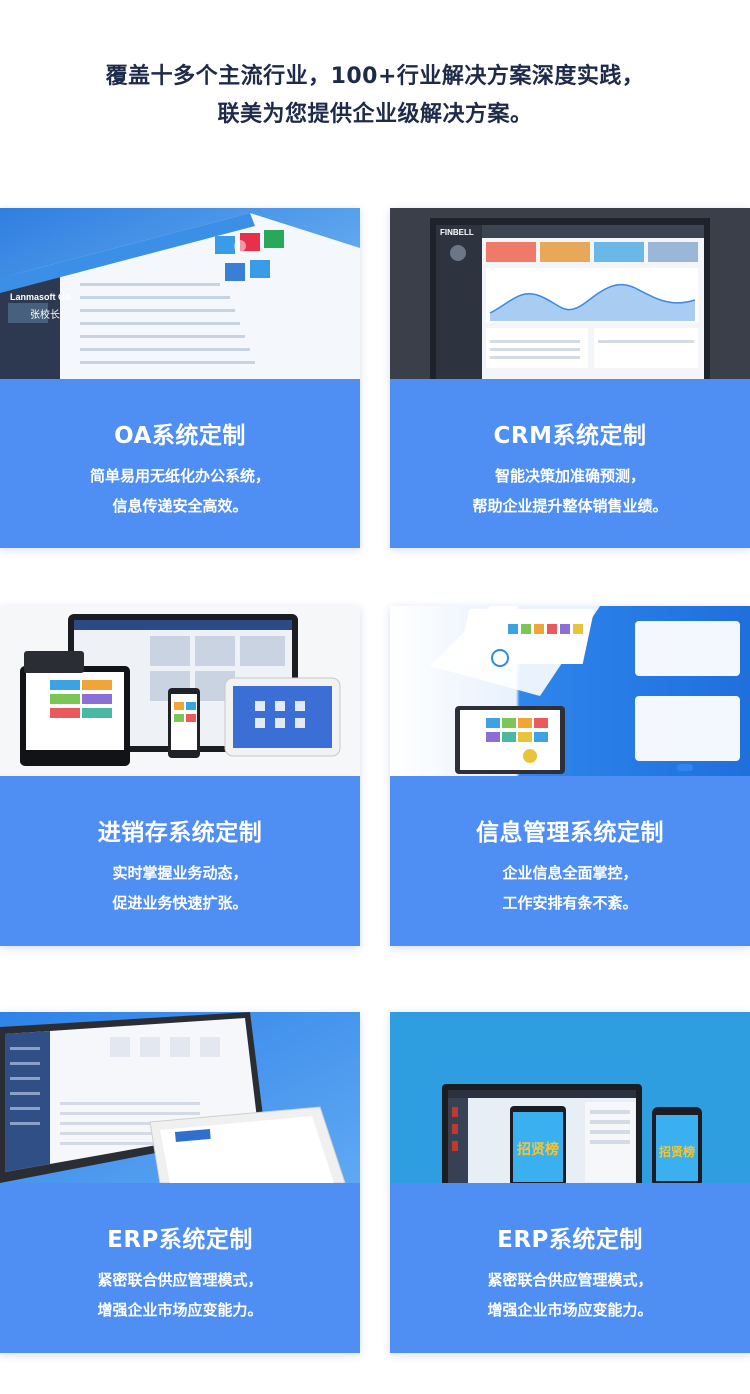 The width and height of the screenshot is (750, 1394). Describe the element at coordinates (375, 96) in the screenshot. I see `page-headline: 覆盖十多个主流行业，100+行业解决方案深度实践， 联美为您提供企业级解决方案。` at that location.